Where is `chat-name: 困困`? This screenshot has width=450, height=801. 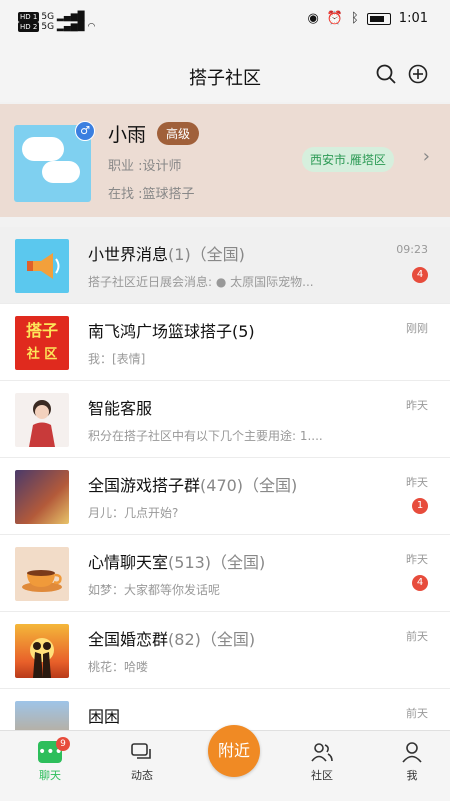 chat-name: 困困 is located at coordinates (104, 716).